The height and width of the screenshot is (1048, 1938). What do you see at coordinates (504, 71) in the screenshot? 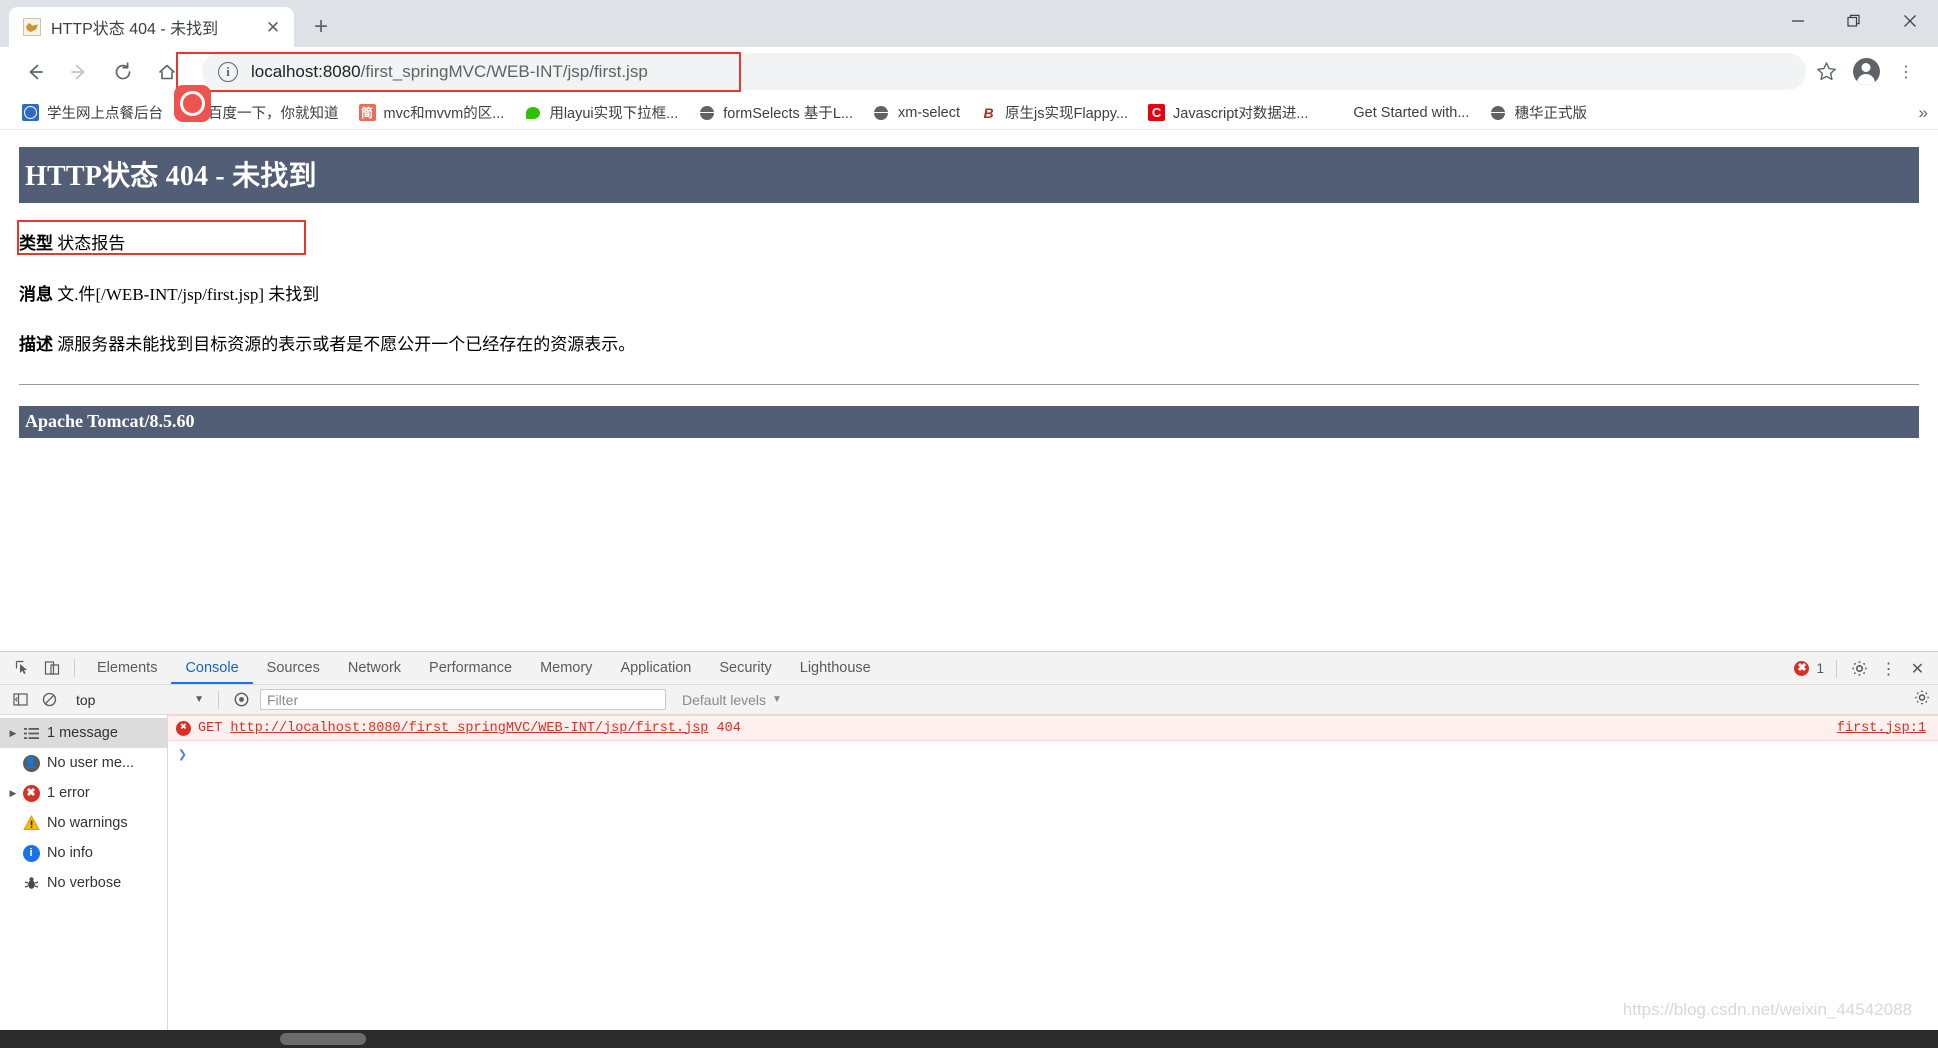
I see `url-path: /first_springMVC/WEB-INT/jsp/first.jsp` at bounding box center [504, 71].